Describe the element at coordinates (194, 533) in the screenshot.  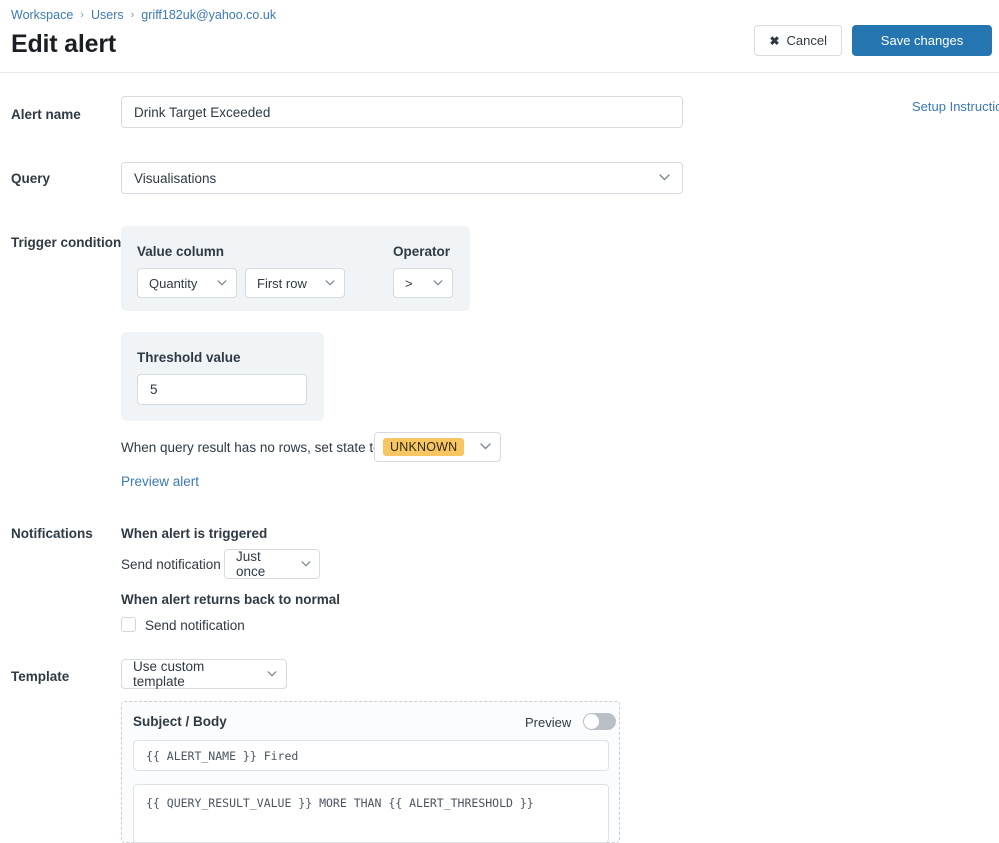
I see `alert-triggered-heading: When alert is triggered` at that location.